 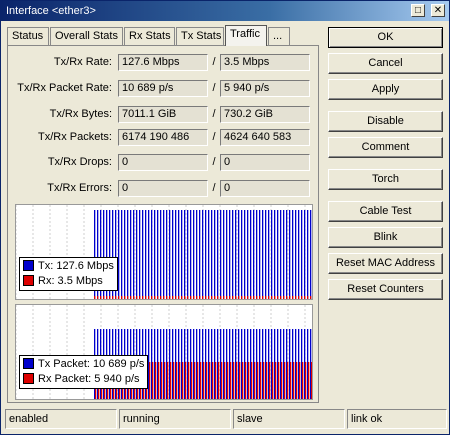 What do you see at coordinates (385, 237) in the screenshot?
I see `blink-button: Blink` at bounding box center [385, 237].